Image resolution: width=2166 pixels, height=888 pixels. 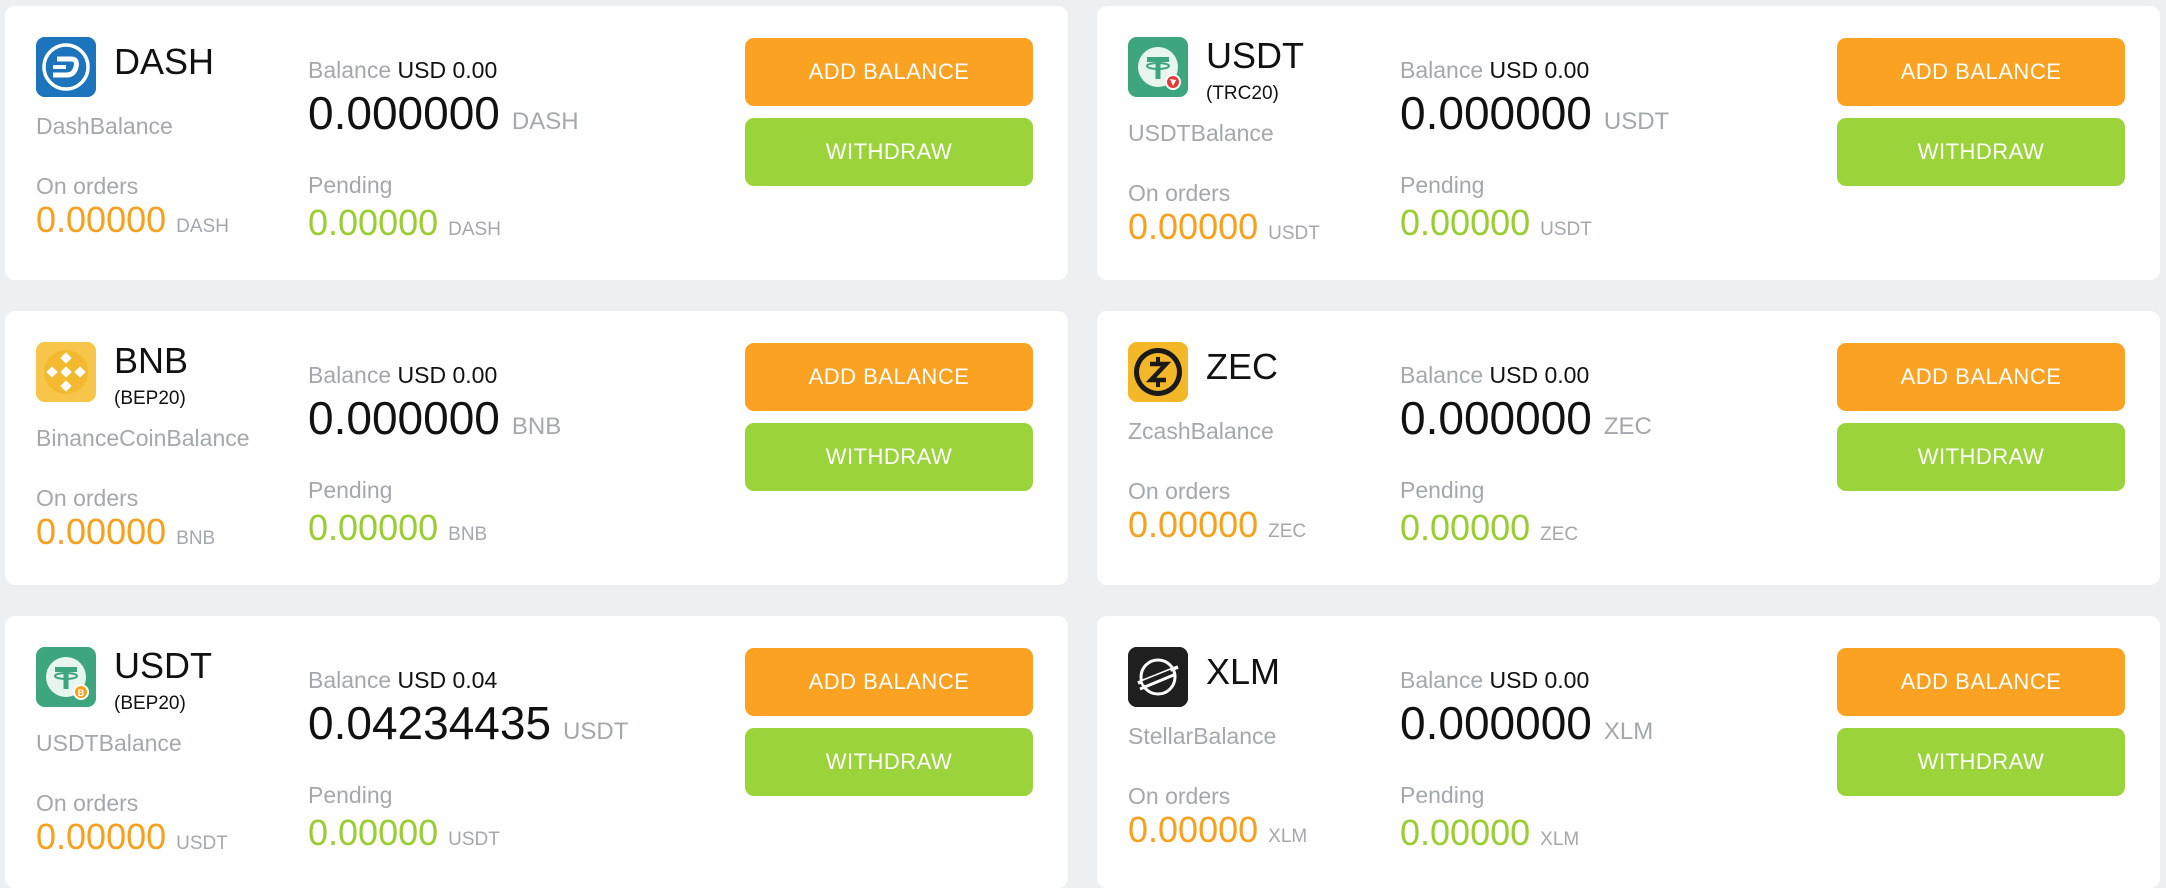 I want to click on pending-unit: BNB, so click(x=468, y=534).